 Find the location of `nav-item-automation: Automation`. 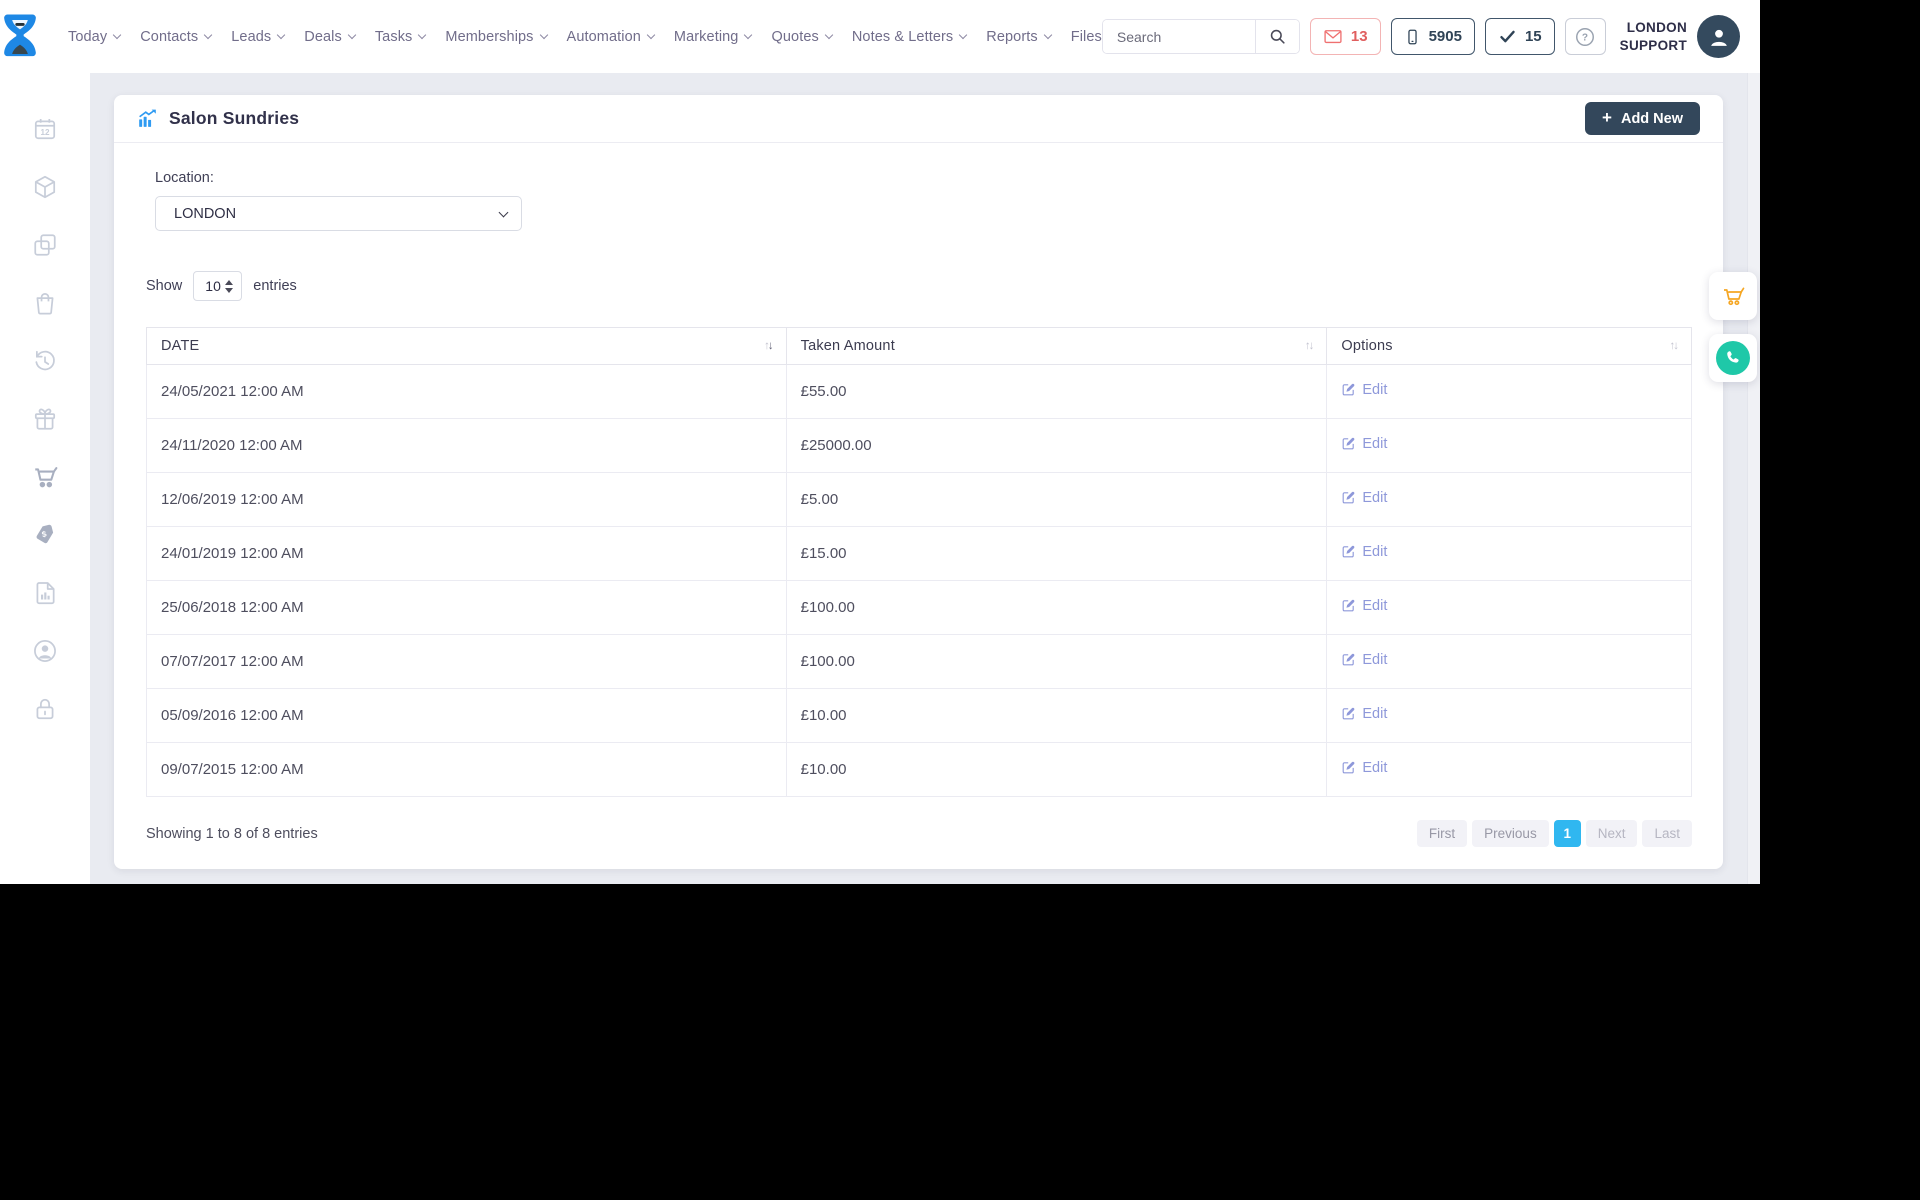

nav-item-automation: Automation is located at coordinates (611, 37).